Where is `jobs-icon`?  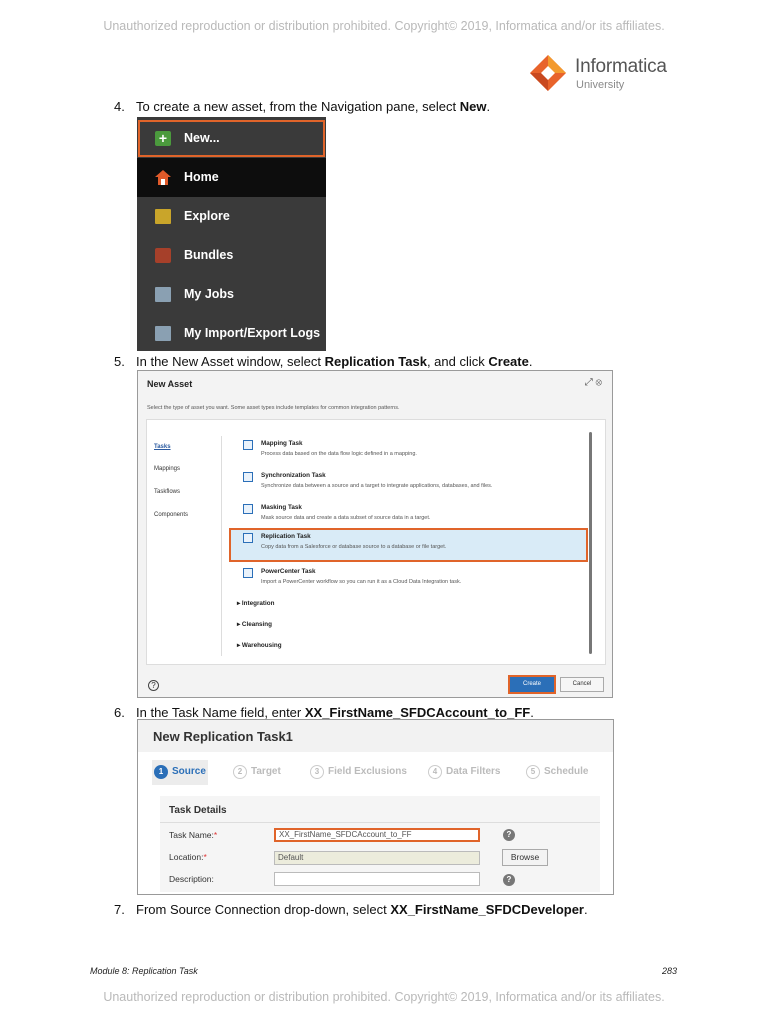 jobs-icon is located at coordinates (163, 294).